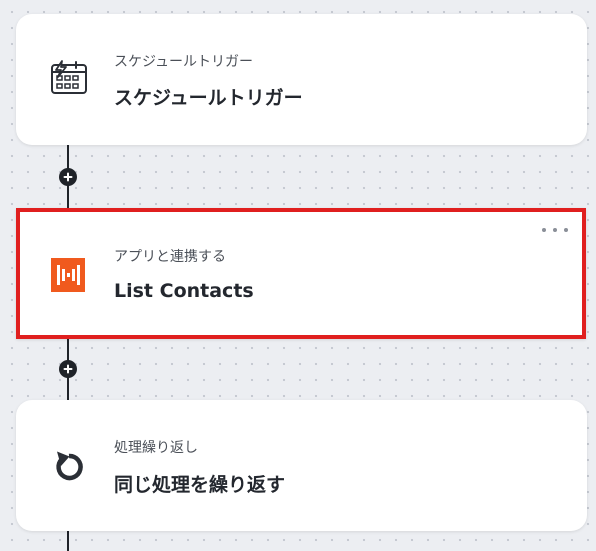  What do you see at coordinates (69, 466) in the screenshot?
I see `loop-icon` at bounding box center [69, 466].